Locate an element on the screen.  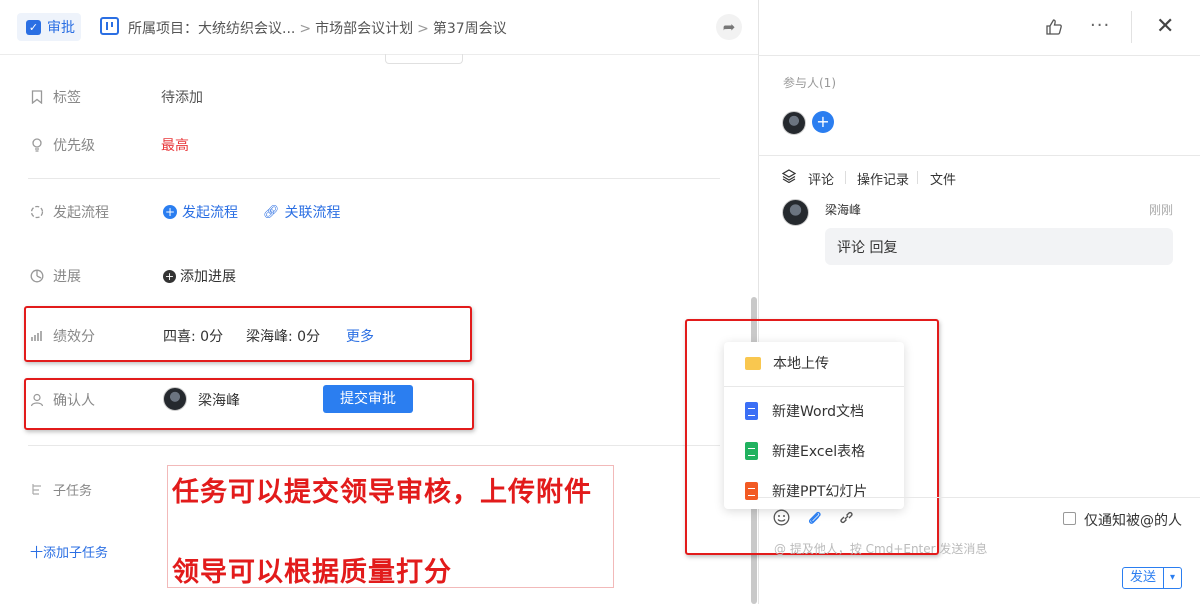
tag-label: 标签 is located at coordinates (67, 98).